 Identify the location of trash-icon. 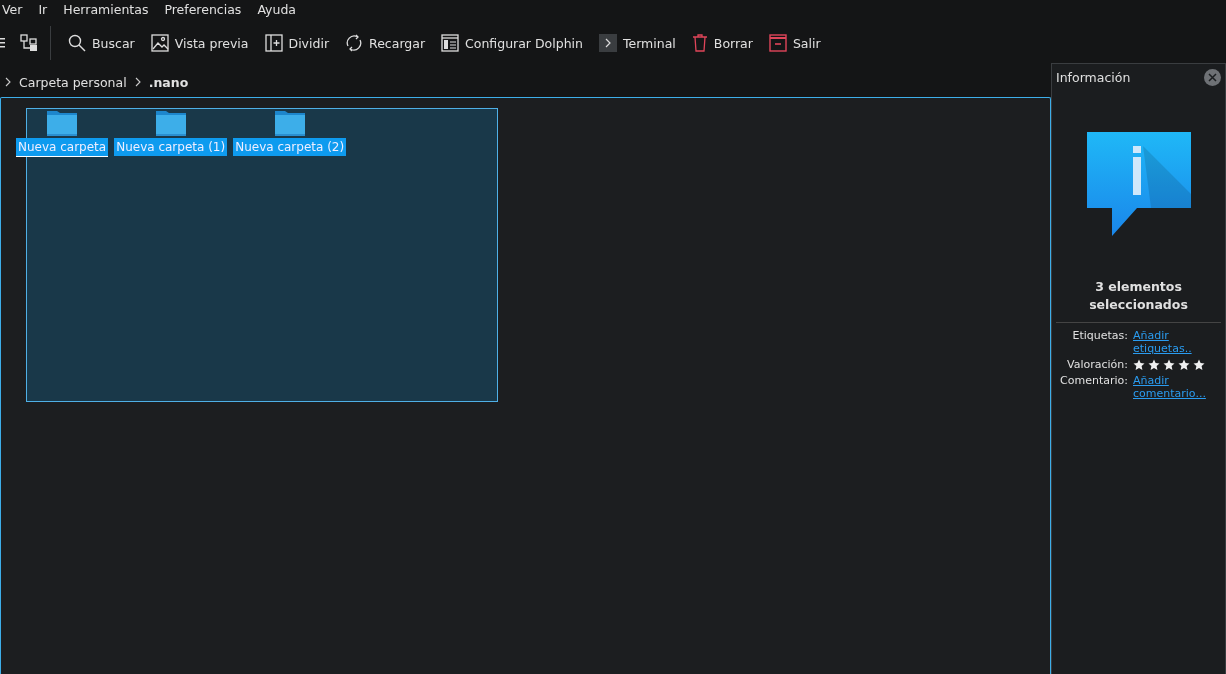
(699, 43).